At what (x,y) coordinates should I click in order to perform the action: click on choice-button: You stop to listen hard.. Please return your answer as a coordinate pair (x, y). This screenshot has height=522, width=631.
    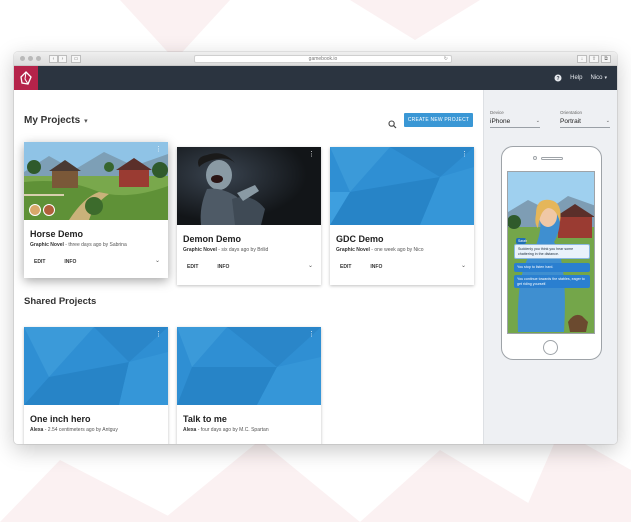
    Looking at the image, I should click on (552, 267).